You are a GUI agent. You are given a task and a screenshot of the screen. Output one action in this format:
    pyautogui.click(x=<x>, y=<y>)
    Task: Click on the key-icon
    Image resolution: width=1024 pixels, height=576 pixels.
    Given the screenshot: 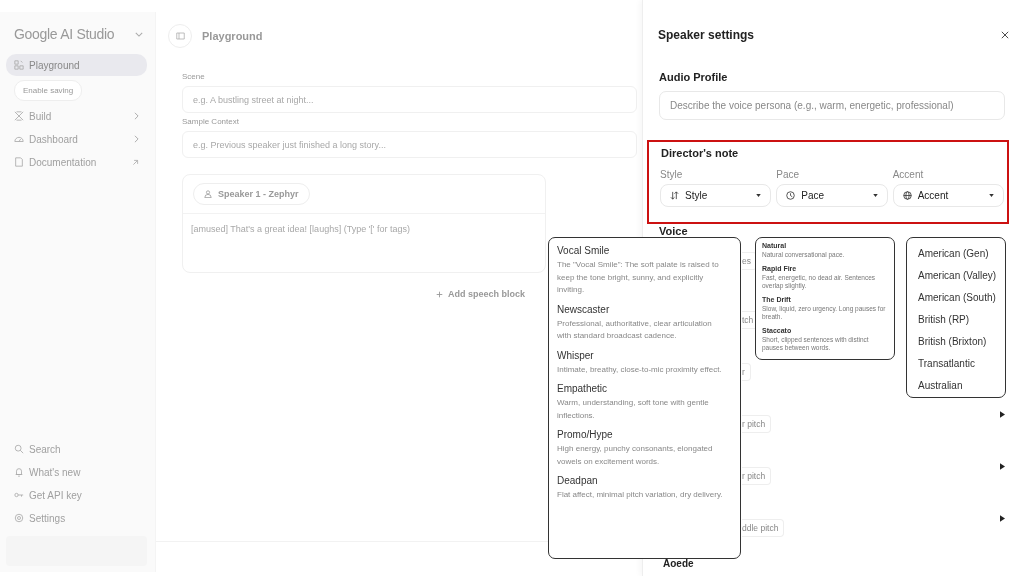 What is the action you would take?
    pyautogui.click(x=19, y=495)
    